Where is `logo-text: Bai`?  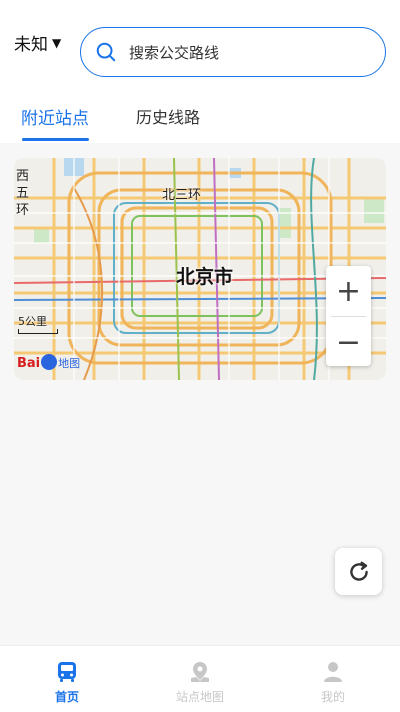 logo-text: Bai is located at coordinates (29, 363).